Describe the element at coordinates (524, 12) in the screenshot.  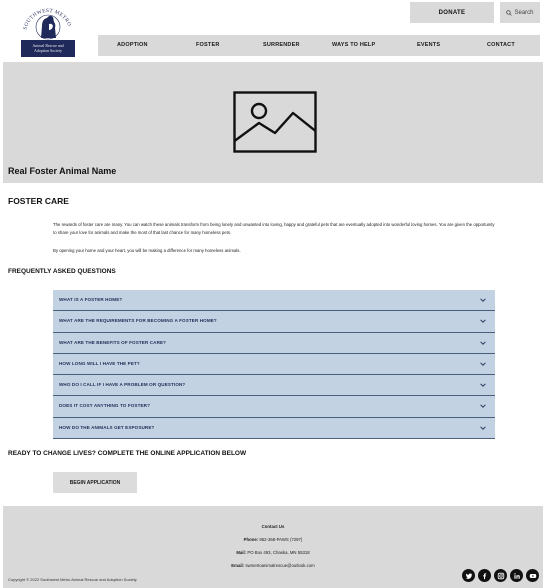
I see `search-label: Search` at that location.